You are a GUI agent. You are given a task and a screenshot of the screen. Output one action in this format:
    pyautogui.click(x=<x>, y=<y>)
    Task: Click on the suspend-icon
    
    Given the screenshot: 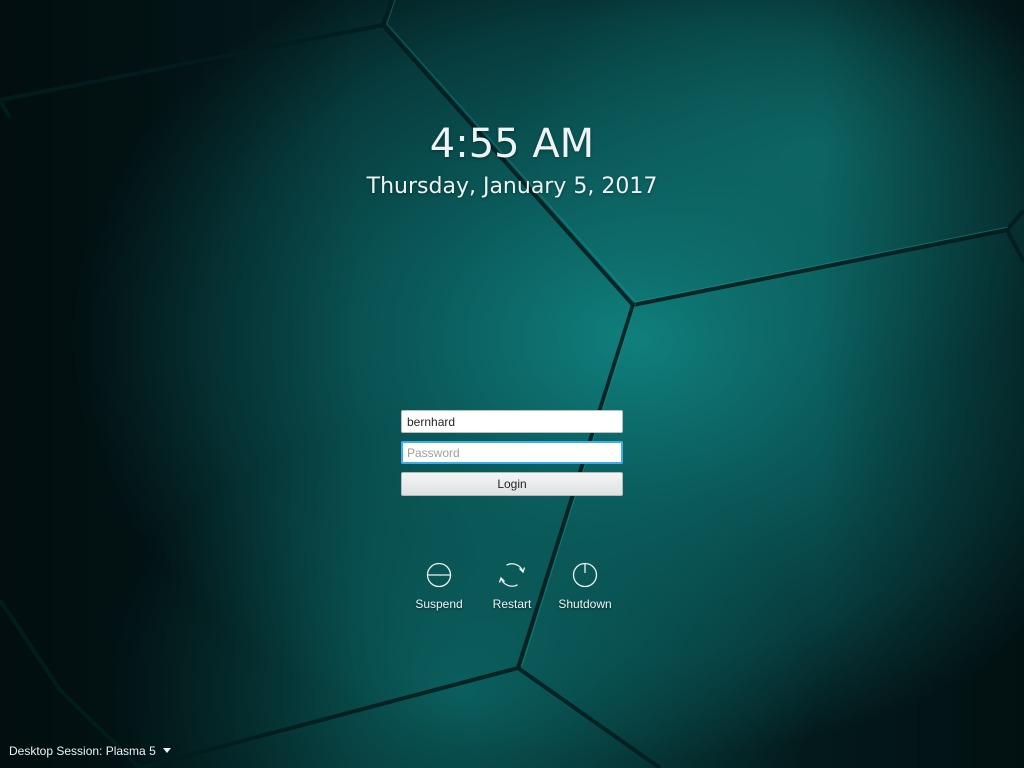 What is the action you would take?
    pyautogui.click(x=439, y=575)
    